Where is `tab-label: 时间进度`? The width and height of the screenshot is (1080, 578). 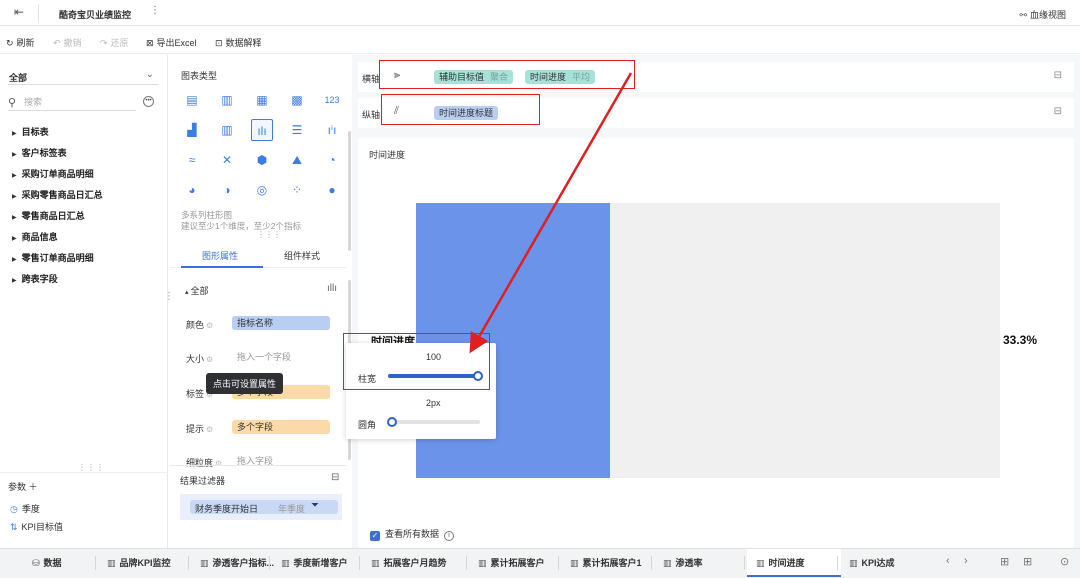 tab-label: 时间进度 is located at coordinates (786, 563).